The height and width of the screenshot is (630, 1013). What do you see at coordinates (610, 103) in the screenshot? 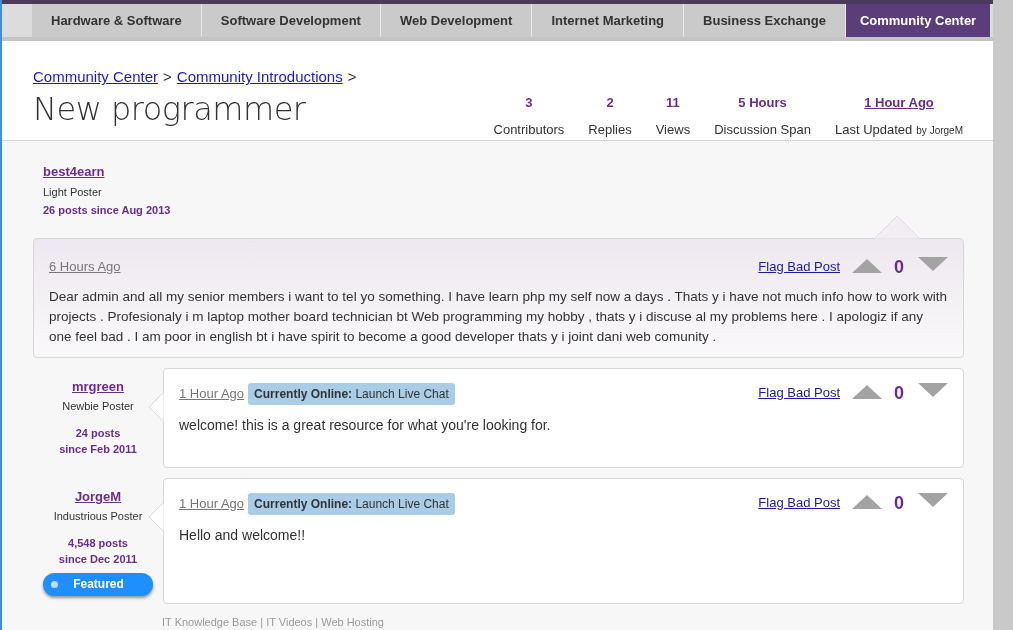
I see `stat-value: 2` at bounding box center [610, 103].